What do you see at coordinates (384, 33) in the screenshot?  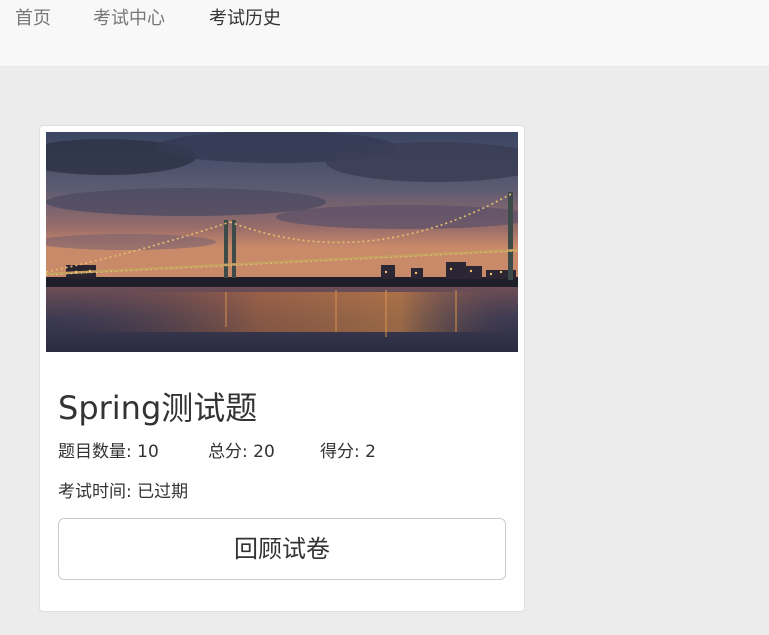 I see `top-navbar: 首页 考试中心 考试历史` at bounding box center [384, 33].